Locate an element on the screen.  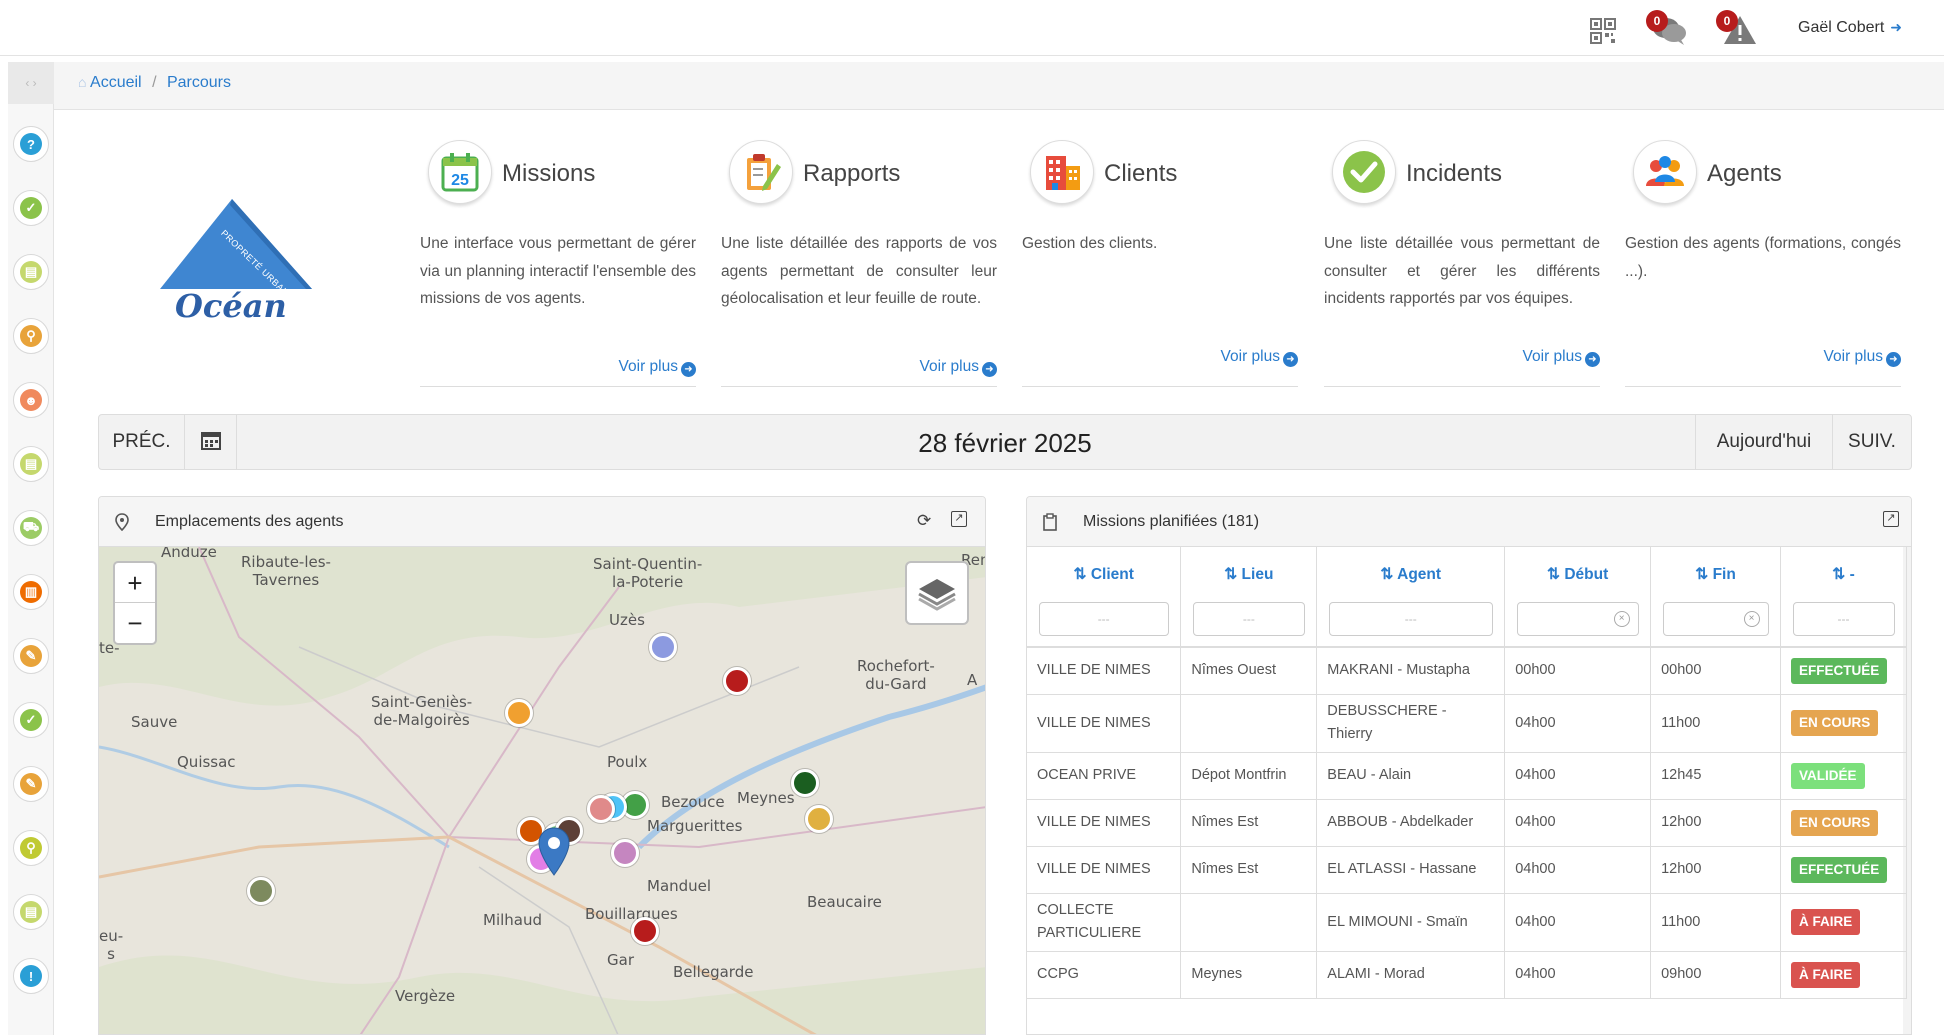
column-header: ⇅ Début × is located at coordinates (1578, 597).